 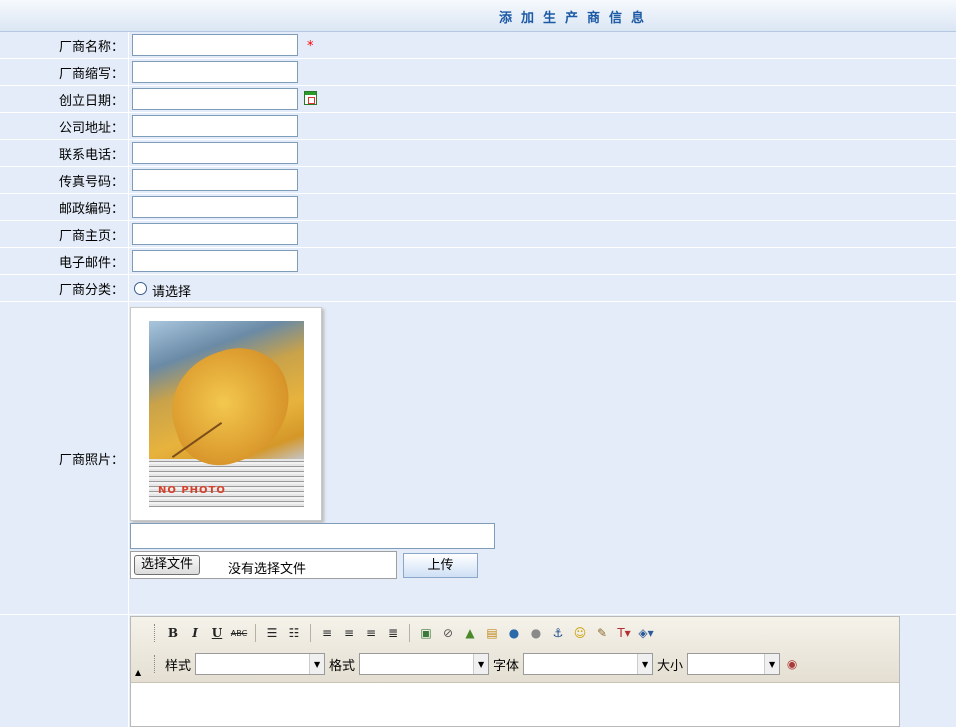 What do you see at coordinates (478, 16) in the screenshot?
I see `page-header: 添加生产商信息` at bounding box center [478, 16].